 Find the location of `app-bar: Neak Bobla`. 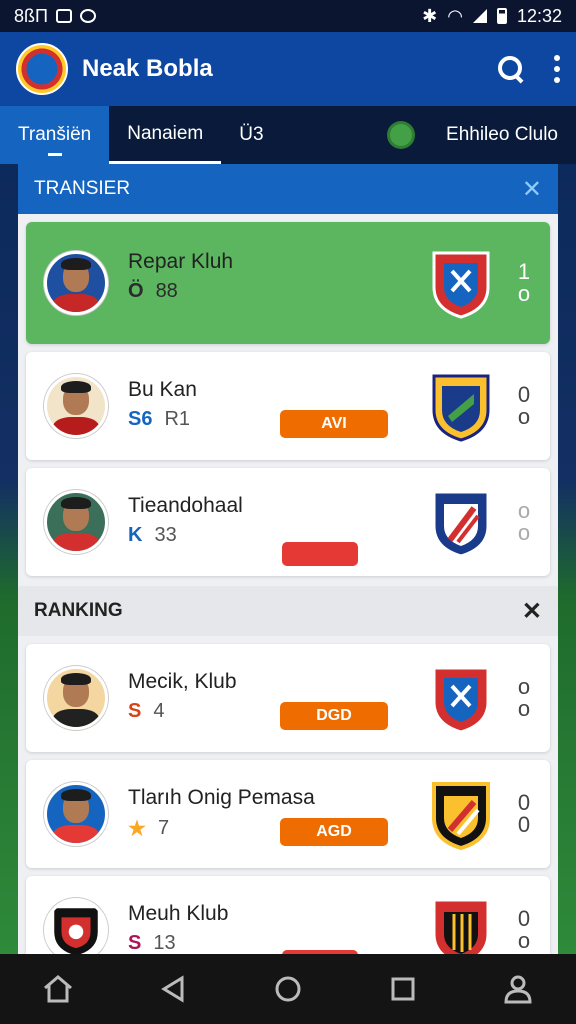

app-bar: Neak Bobla is located at coordinates (288, 69).